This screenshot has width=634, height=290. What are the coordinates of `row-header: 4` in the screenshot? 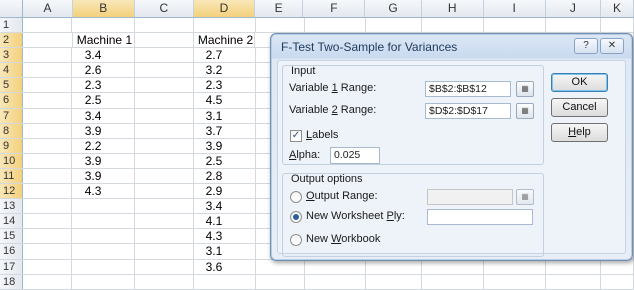 It's located at (12, 70).